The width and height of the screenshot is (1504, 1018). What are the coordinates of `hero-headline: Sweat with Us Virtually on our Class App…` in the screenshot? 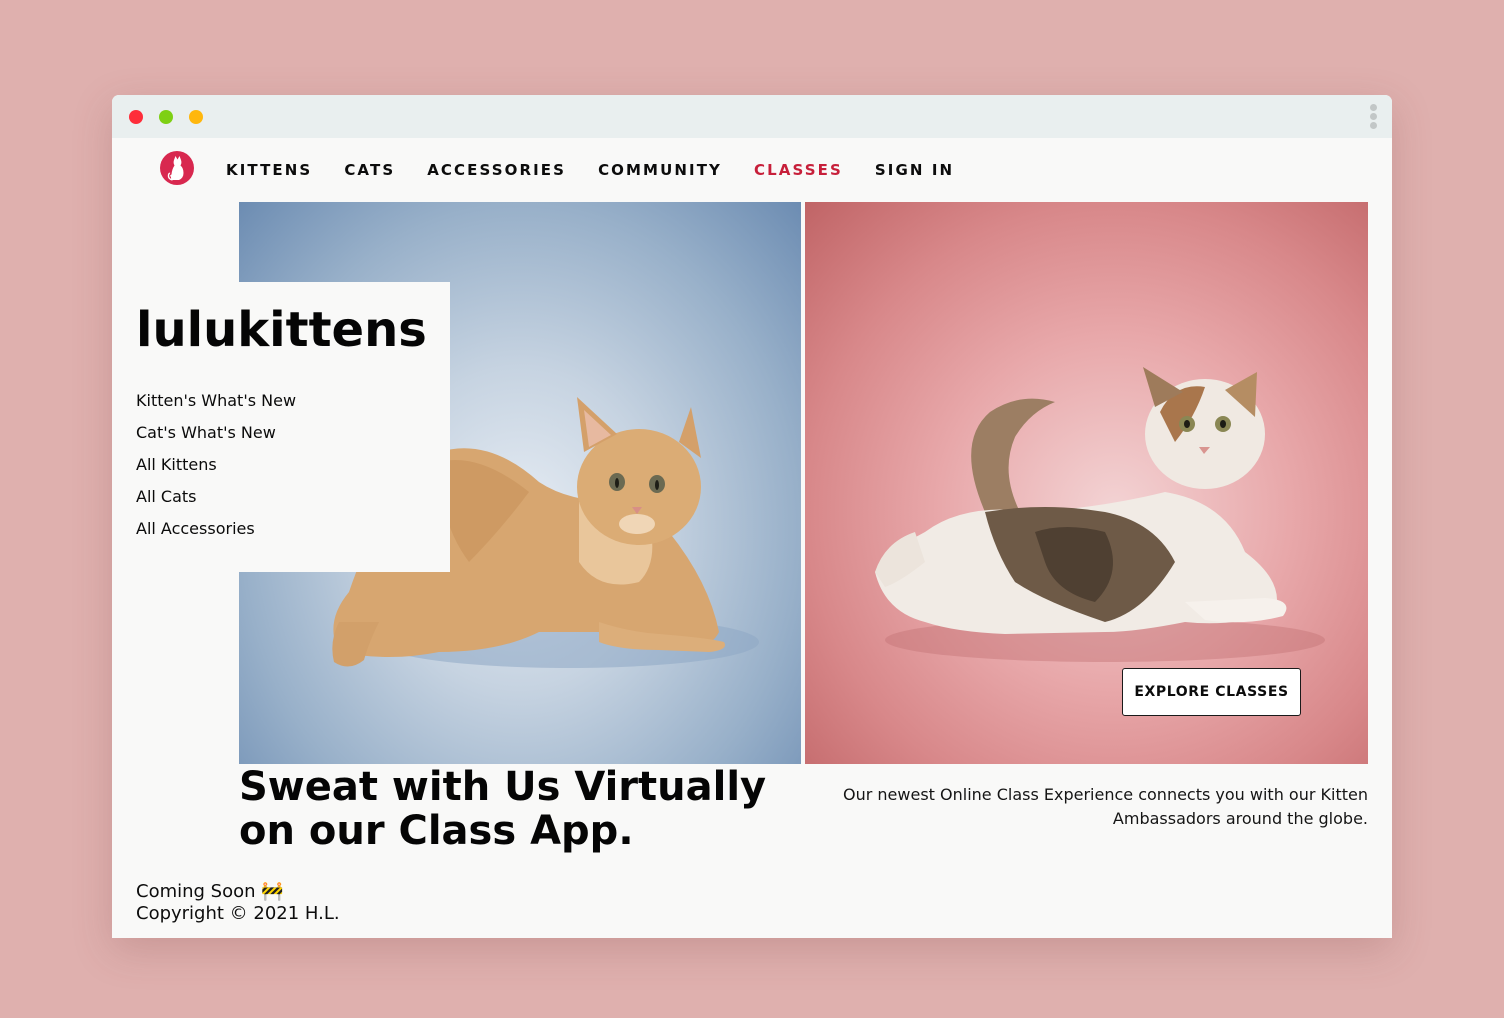 It's located at (503, 809).